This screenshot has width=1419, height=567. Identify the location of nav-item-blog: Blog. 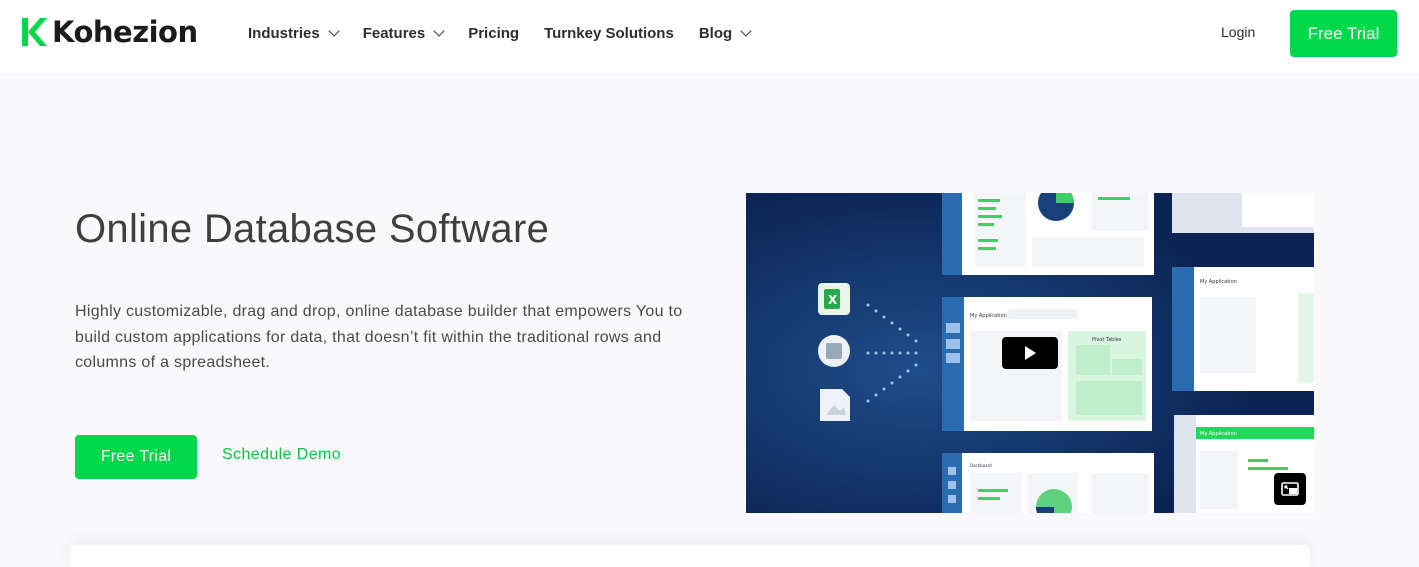
(725, 33).